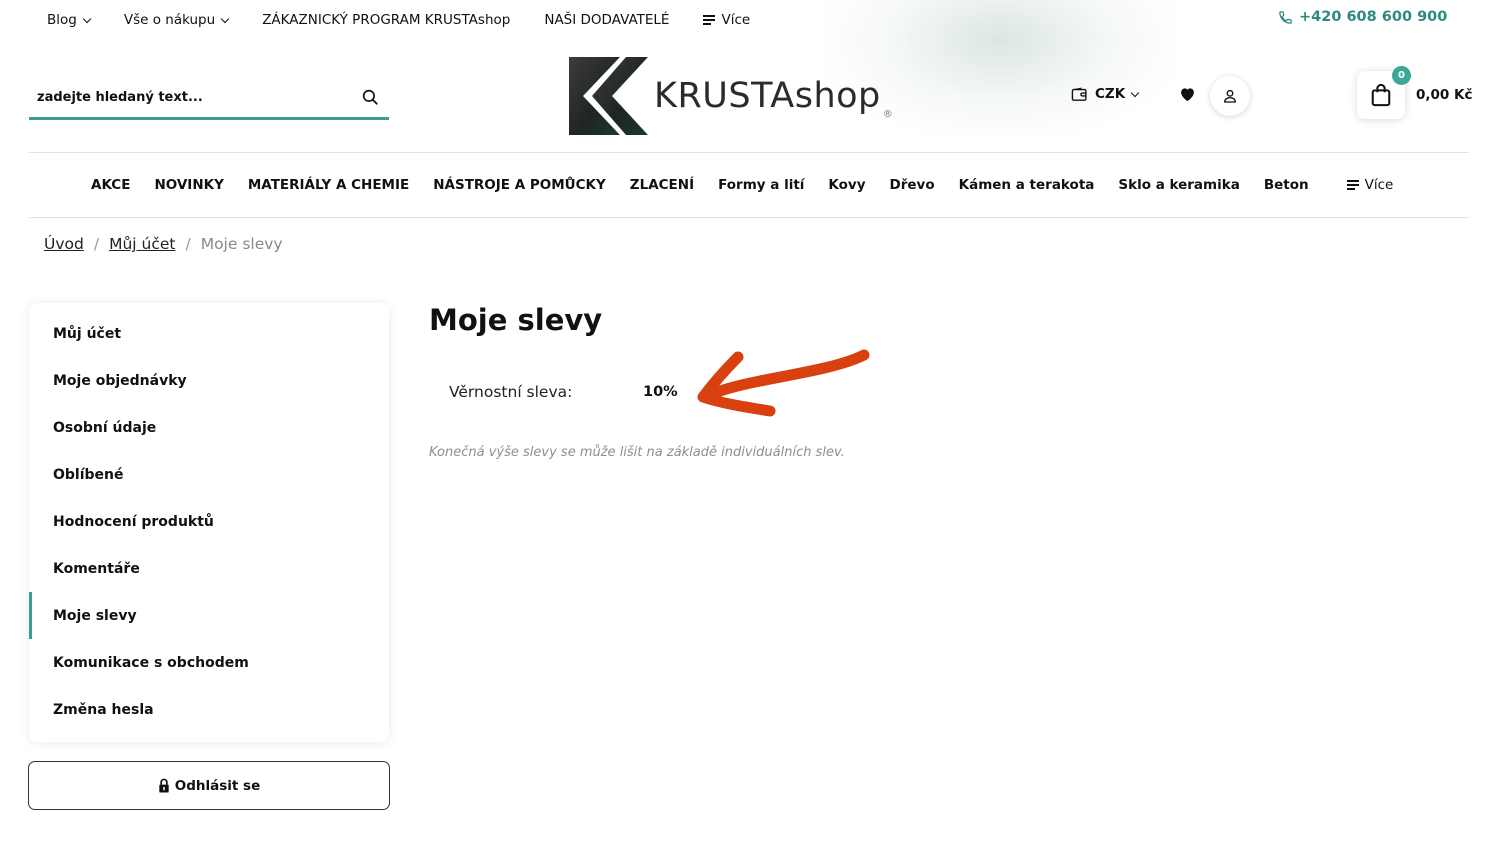 Image resolution: width=1511 pixels, height=862 pixels. I want to click on currency-label: CZK, so click(1110, 94).